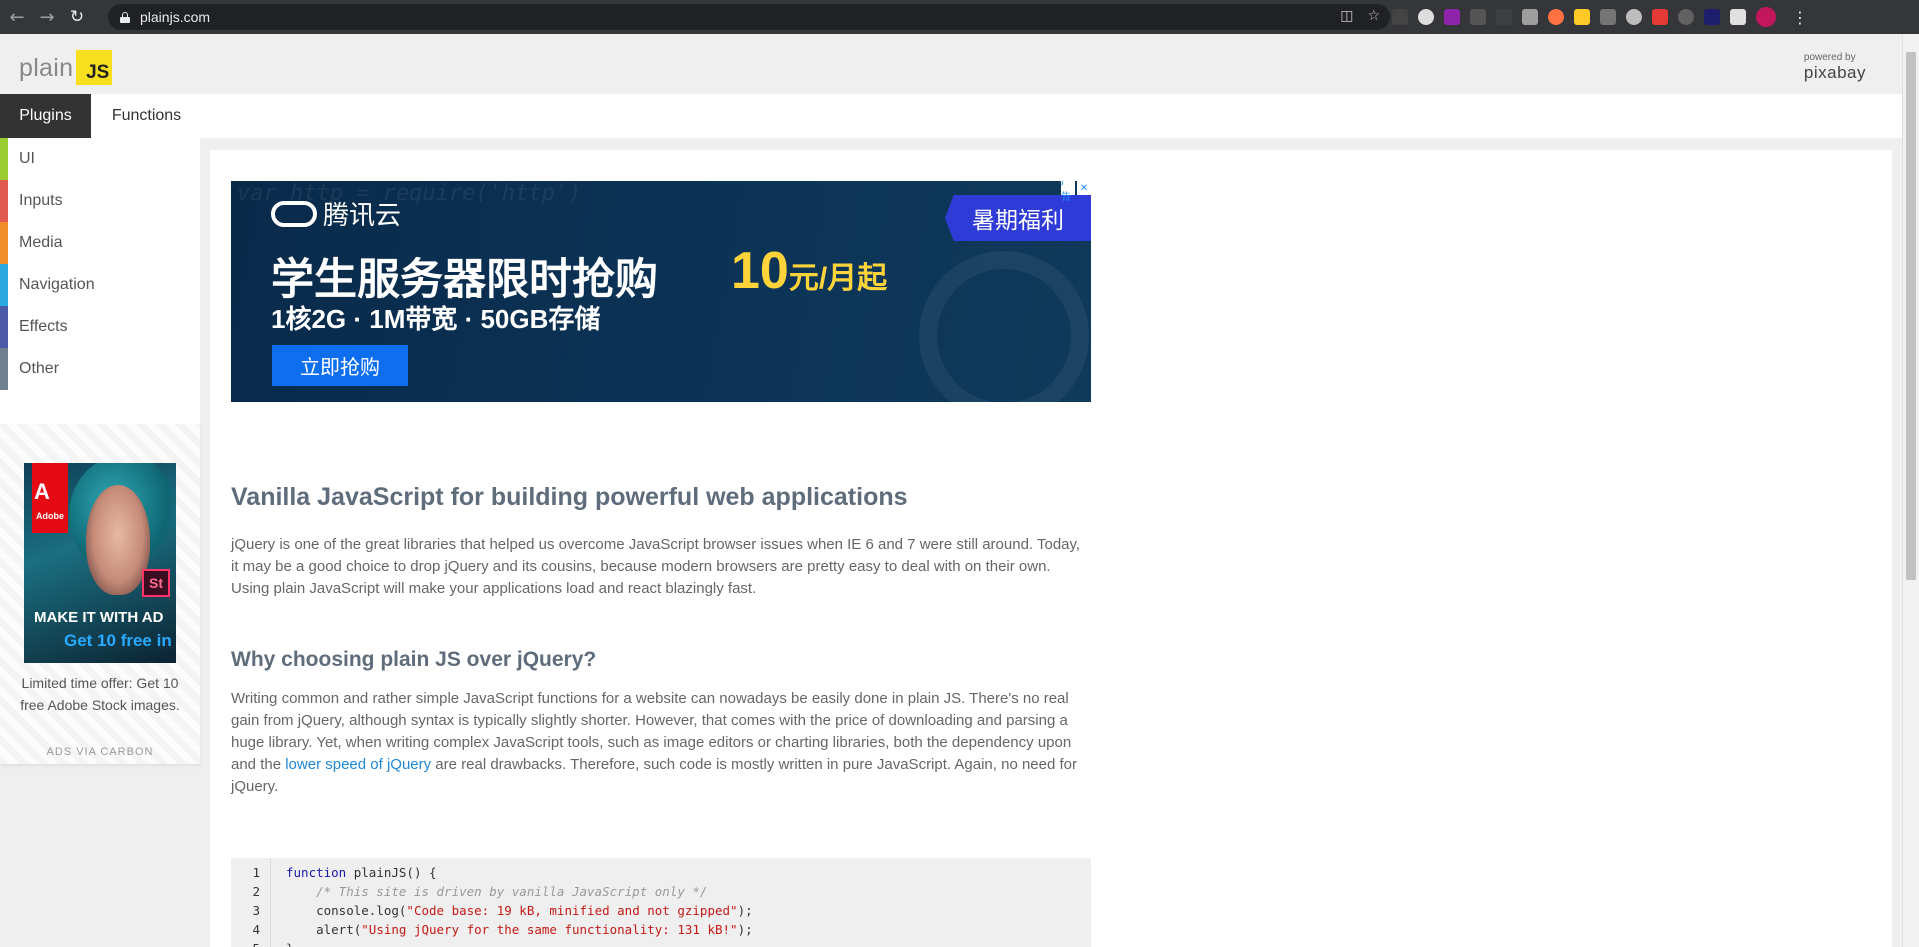  What do you see at coordinates (118, 540) in the screenshot?
I see `ad-face-shape` at bounding box center [118, 540].